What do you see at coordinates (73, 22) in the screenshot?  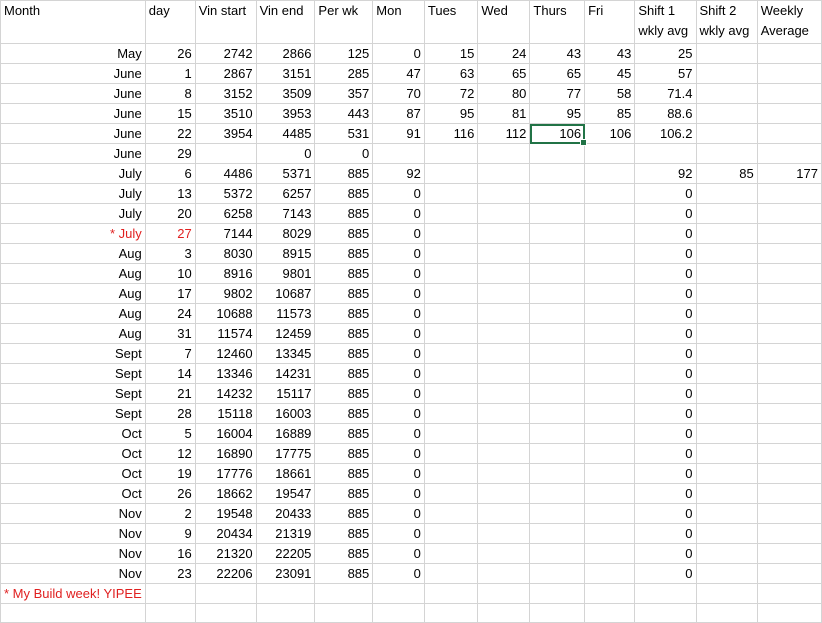 I see `header-month: Month` at bounding box center [73, 22].